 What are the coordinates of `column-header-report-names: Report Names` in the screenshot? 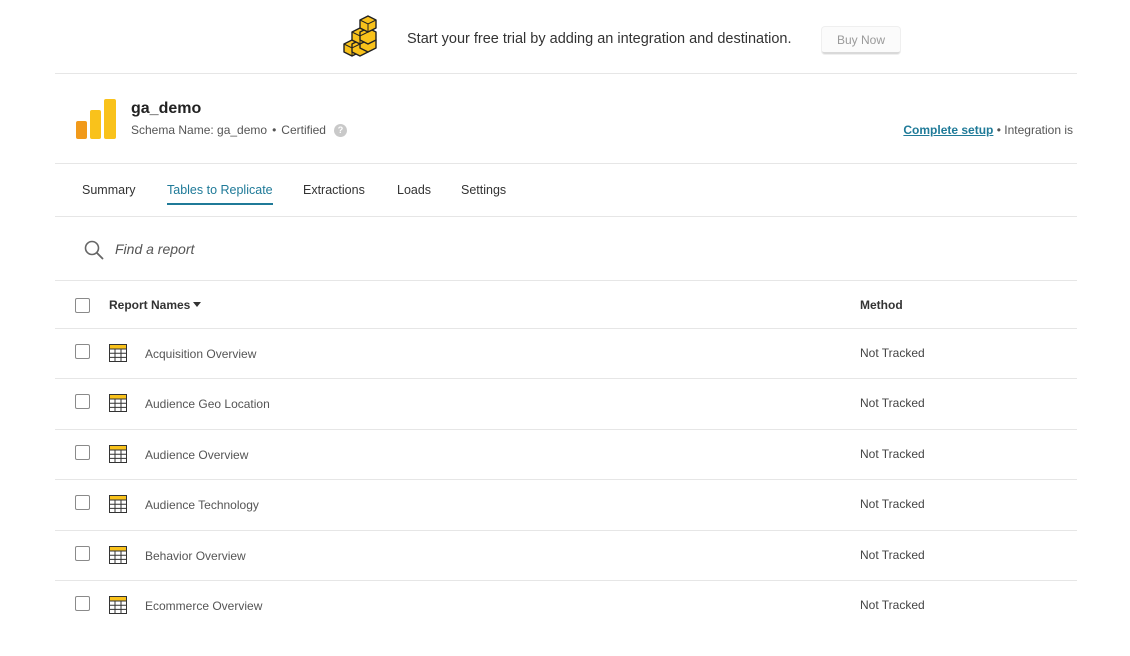 It's located at (155, 305).